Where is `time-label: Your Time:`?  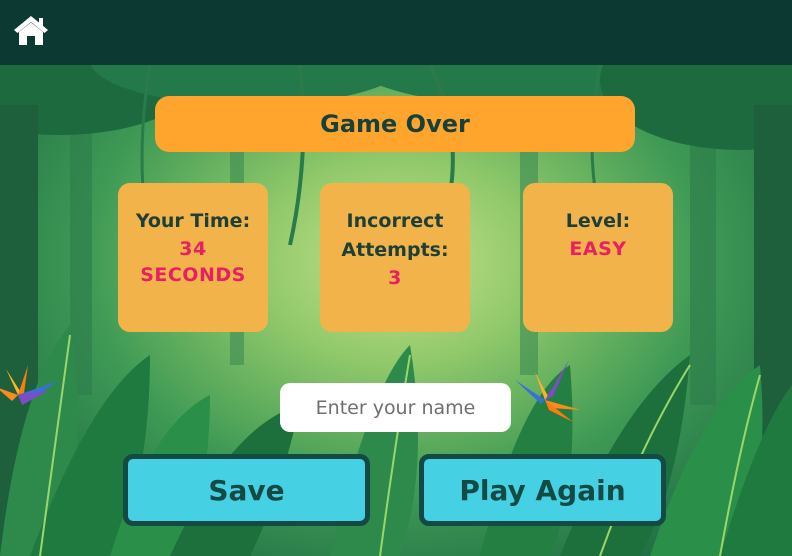
time-label: Your Time: is located at coordinates (193, 221).